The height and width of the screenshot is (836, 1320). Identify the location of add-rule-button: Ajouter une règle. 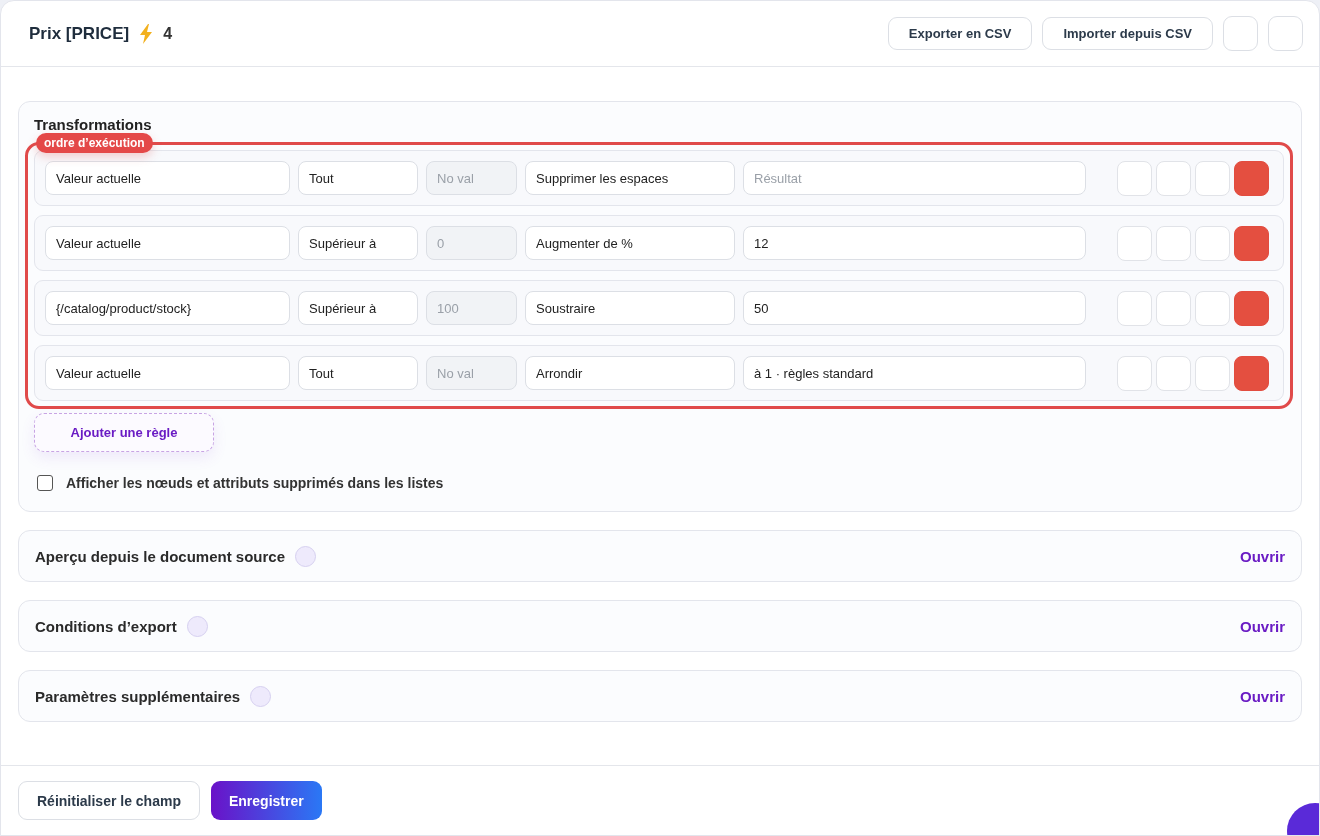
(124, 432).